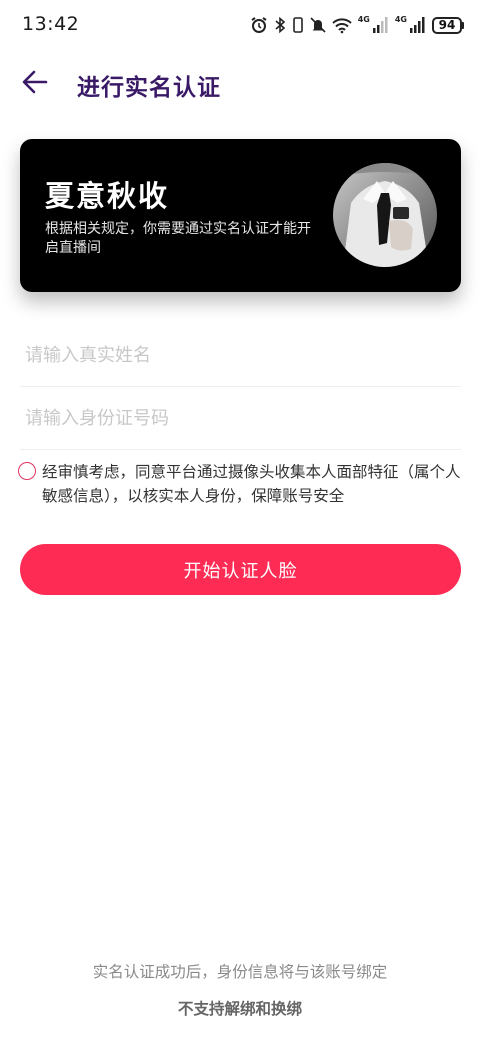 This screenshot has height=1058, width=480. Describe the element at coordinates (240, 24) in the screenshot. I see `status-bar: 13:42 4G 4G 94` at that location.